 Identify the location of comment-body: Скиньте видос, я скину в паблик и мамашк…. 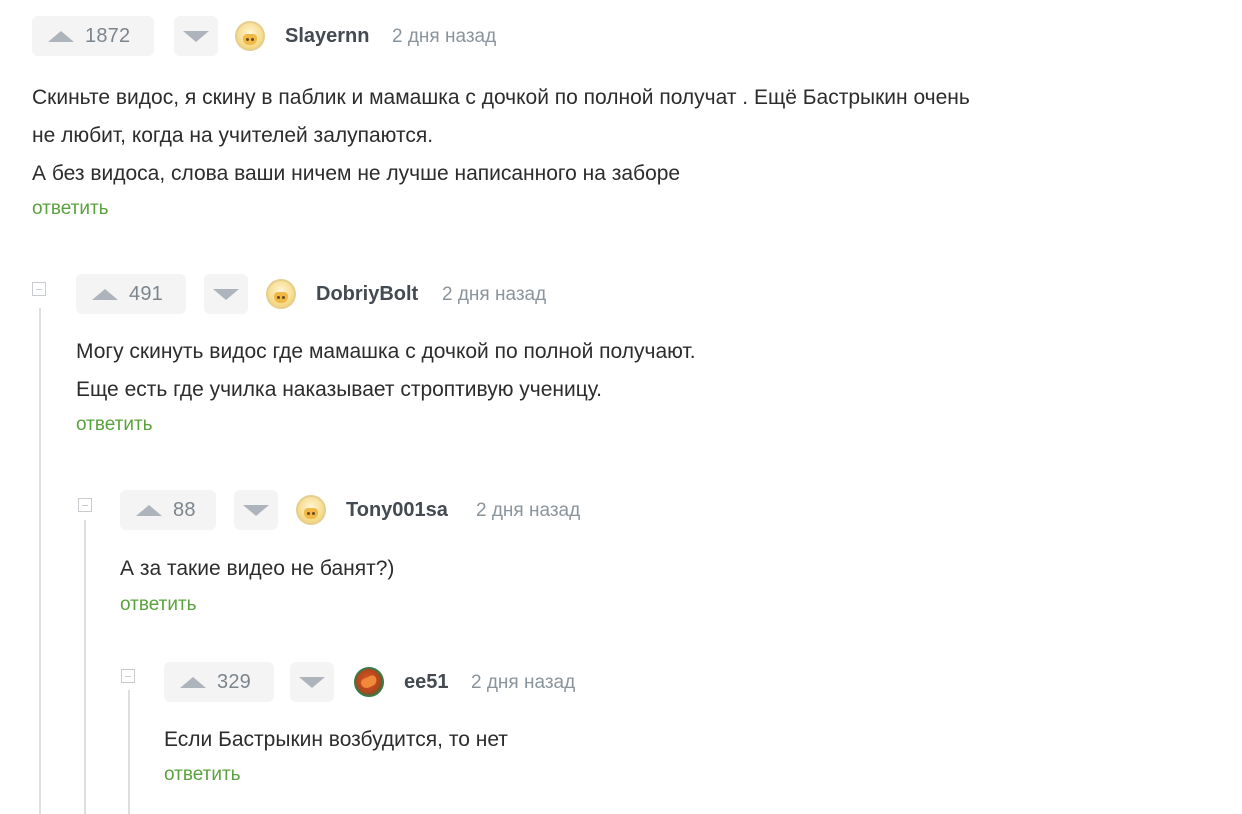
(627, 136).